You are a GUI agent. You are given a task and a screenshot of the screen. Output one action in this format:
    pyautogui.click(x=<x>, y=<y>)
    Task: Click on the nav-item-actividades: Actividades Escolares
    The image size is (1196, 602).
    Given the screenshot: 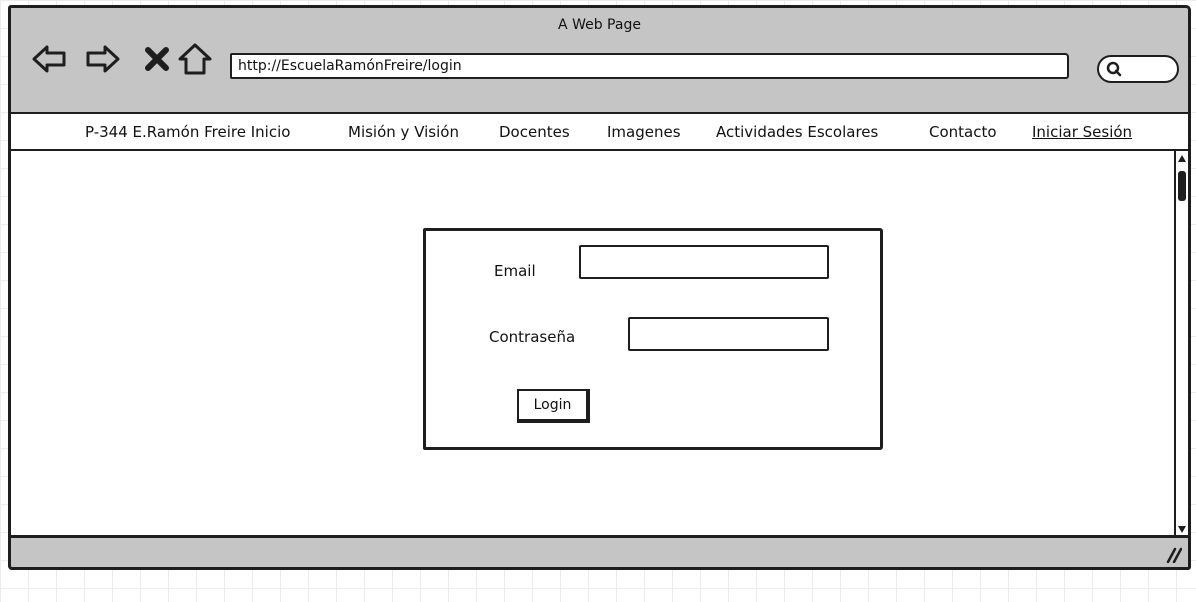 What is the action you would take?
    pyautogui.click(x=797, y=132)
    